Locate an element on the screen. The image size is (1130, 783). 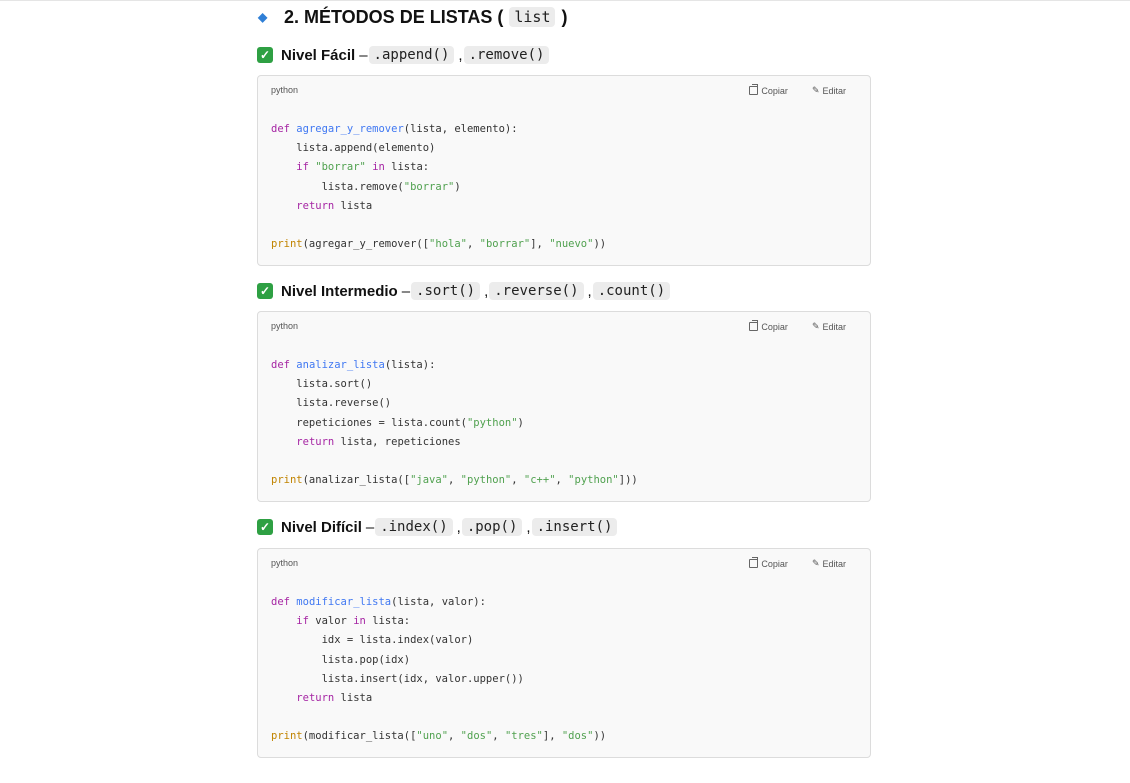
code-token: in is located at coordinates (378, 167).